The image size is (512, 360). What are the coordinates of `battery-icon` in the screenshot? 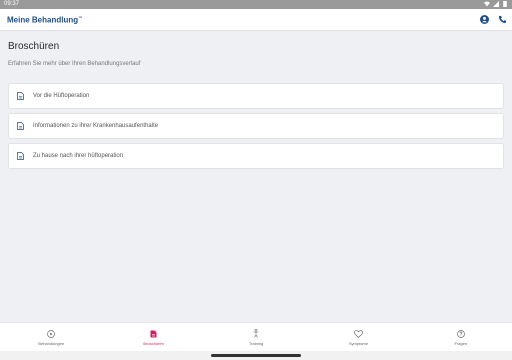 It's located at (505, 4).